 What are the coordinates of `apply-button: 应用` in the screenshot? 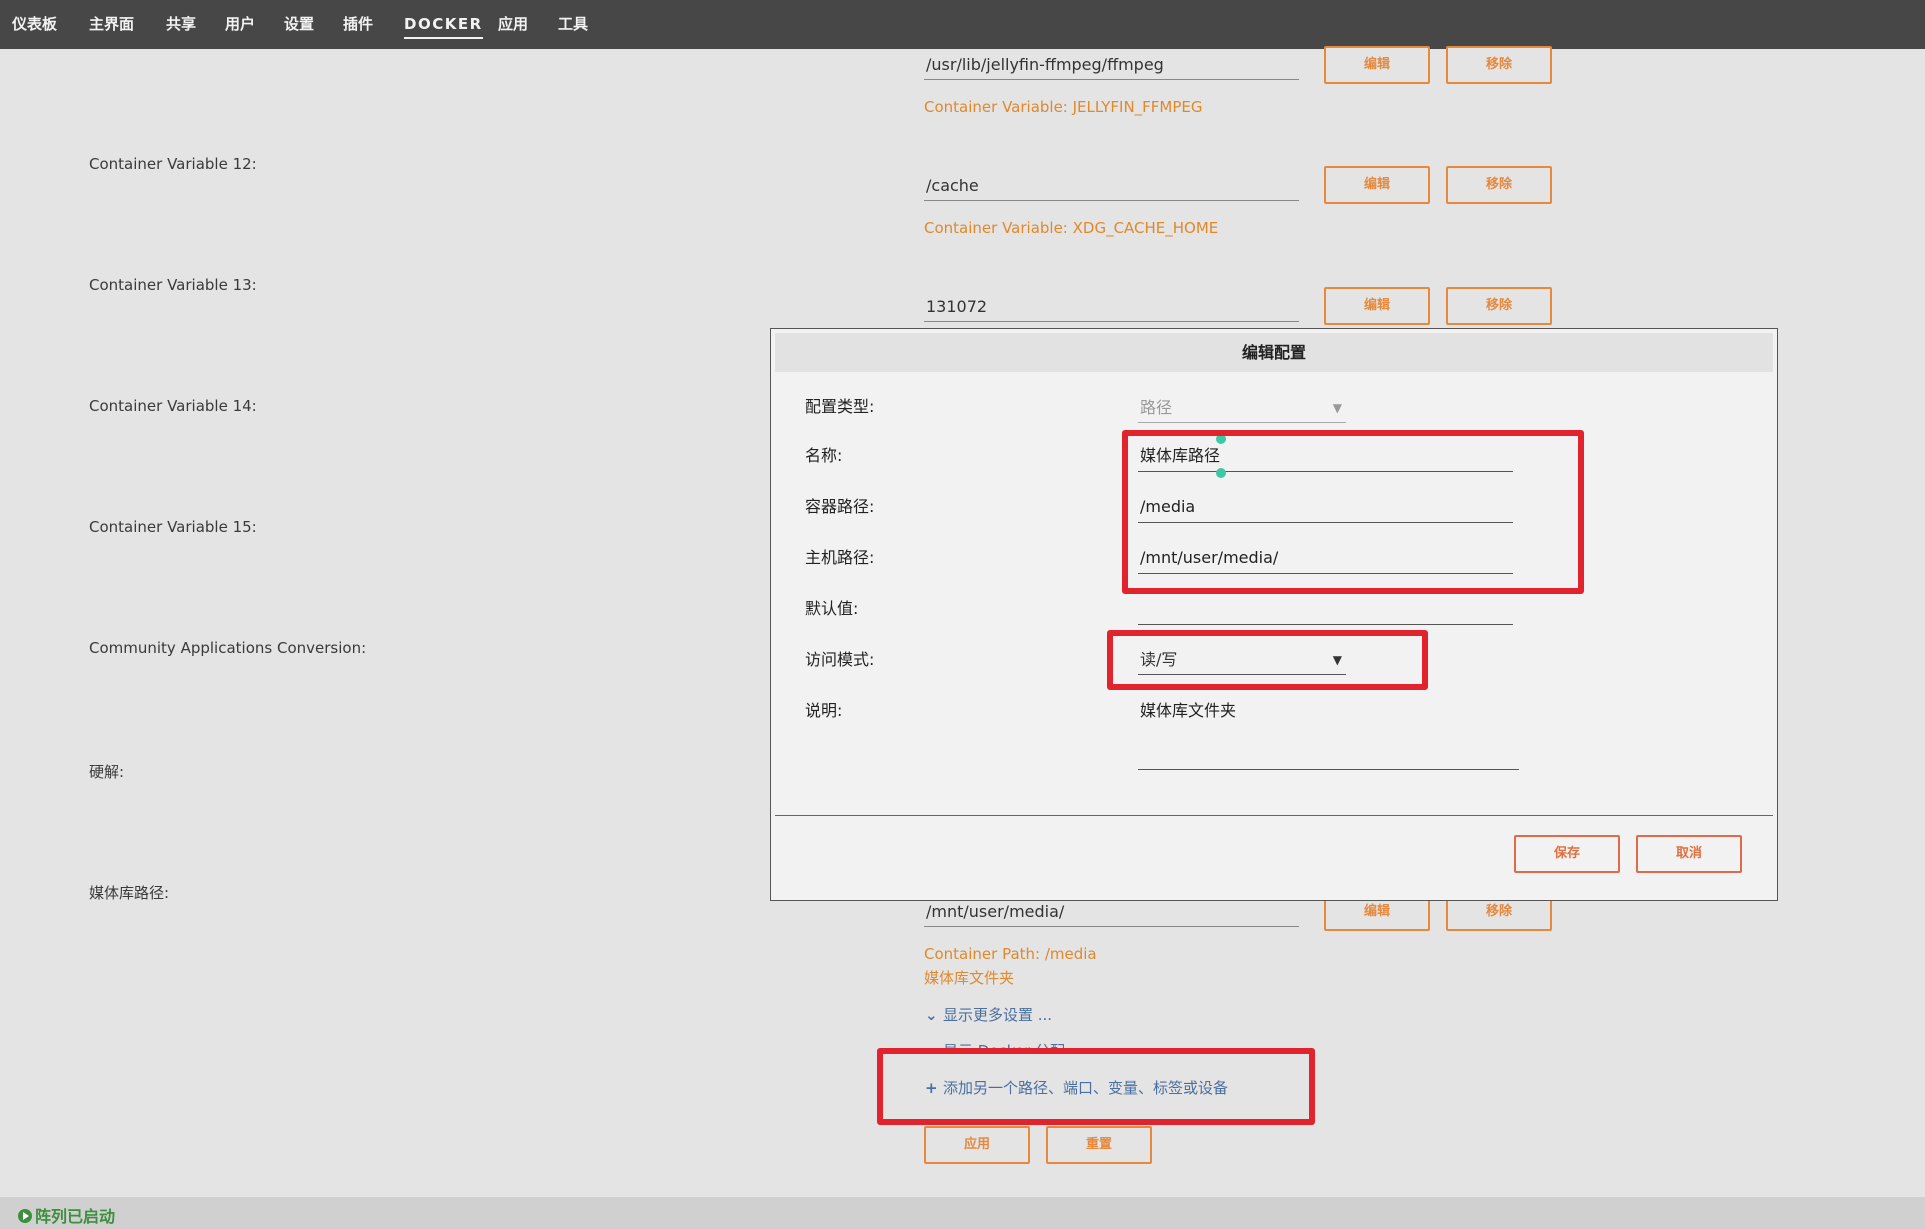 It's located at (977, 1145).